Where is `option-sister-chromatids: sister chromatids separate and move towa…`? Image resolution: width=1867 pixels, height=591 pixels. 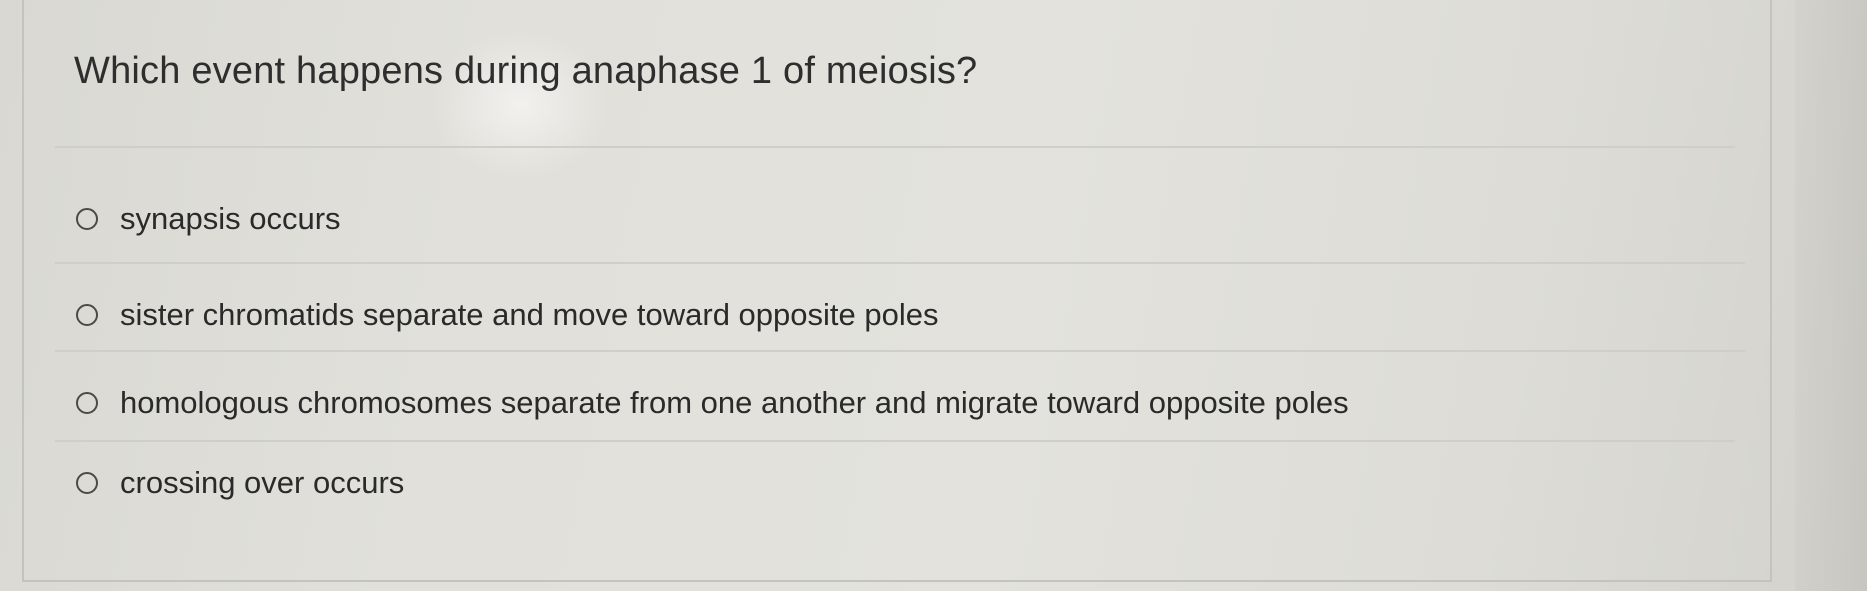 option-sister-chromatids: sister chromatids separate and move towa… is located at coordinates (507, 315).